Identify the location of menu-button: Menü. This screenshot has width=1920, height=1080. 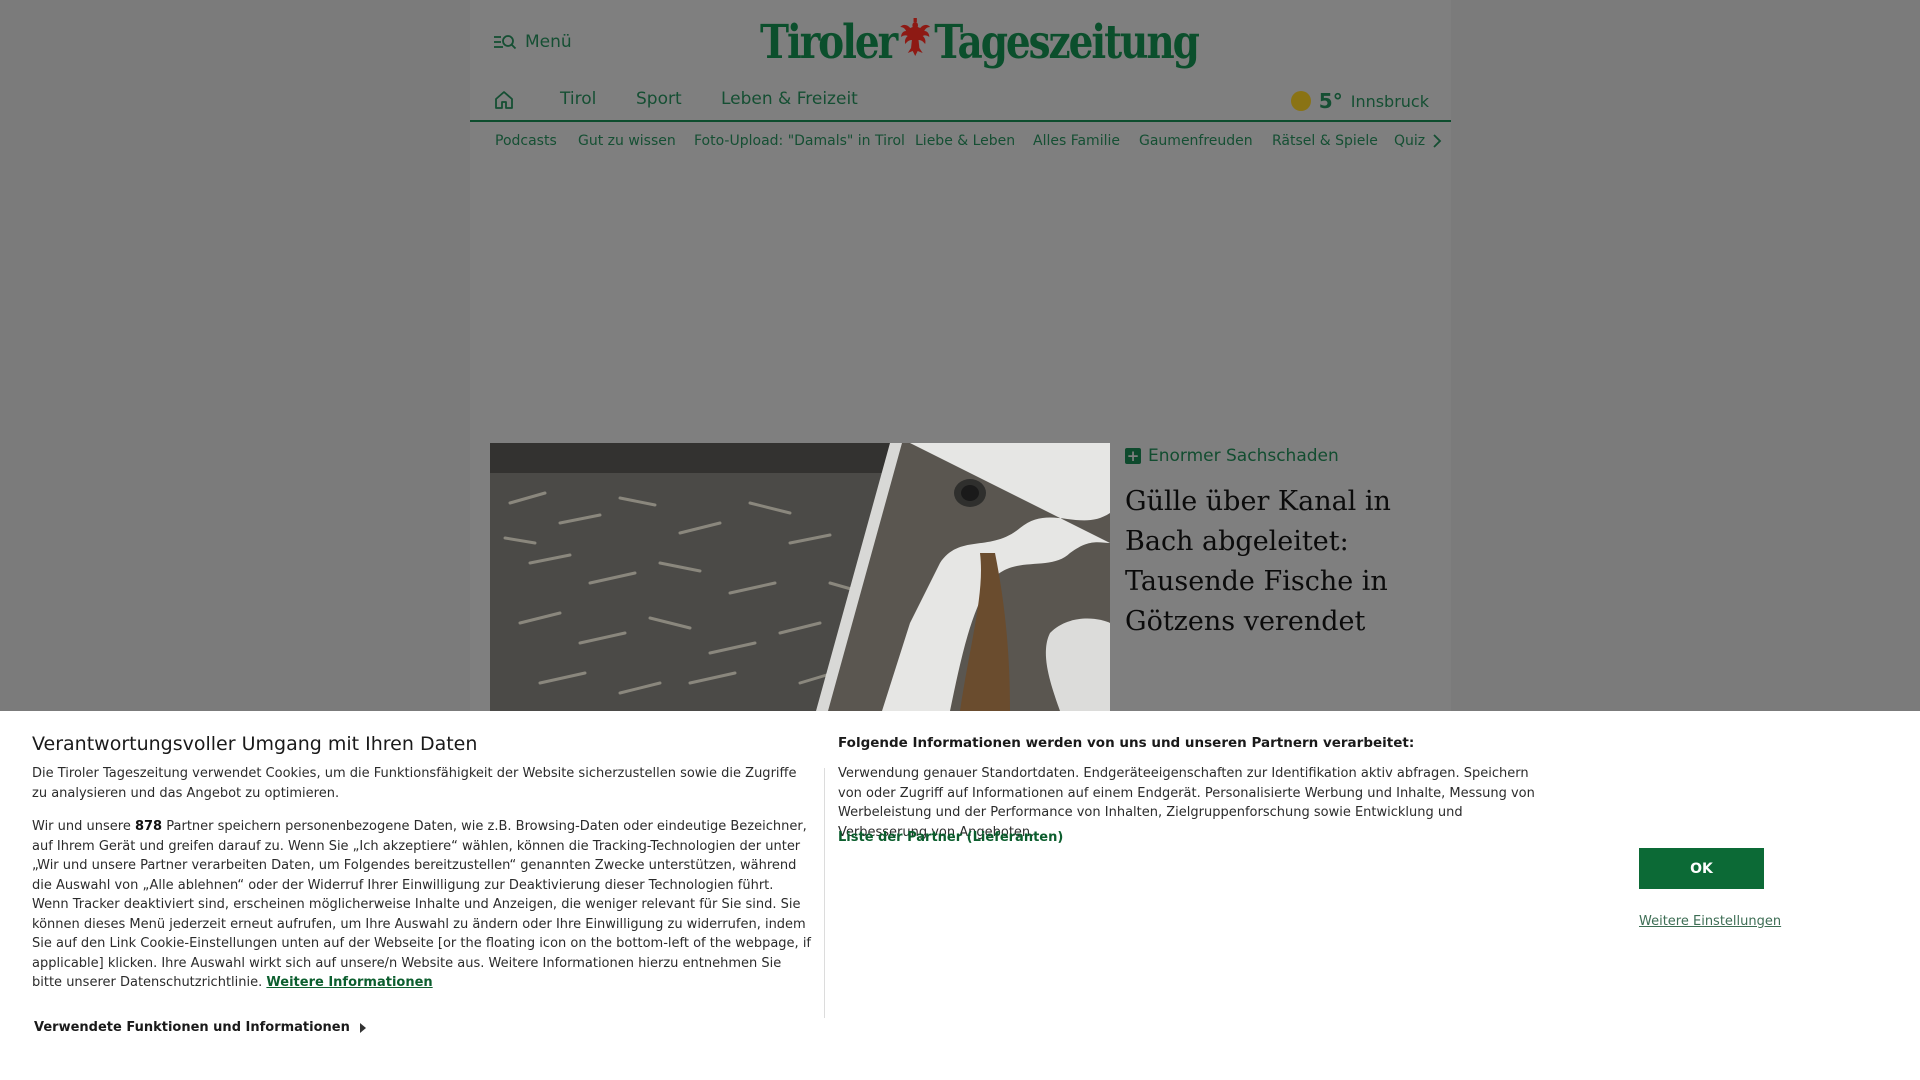
(532, 42).